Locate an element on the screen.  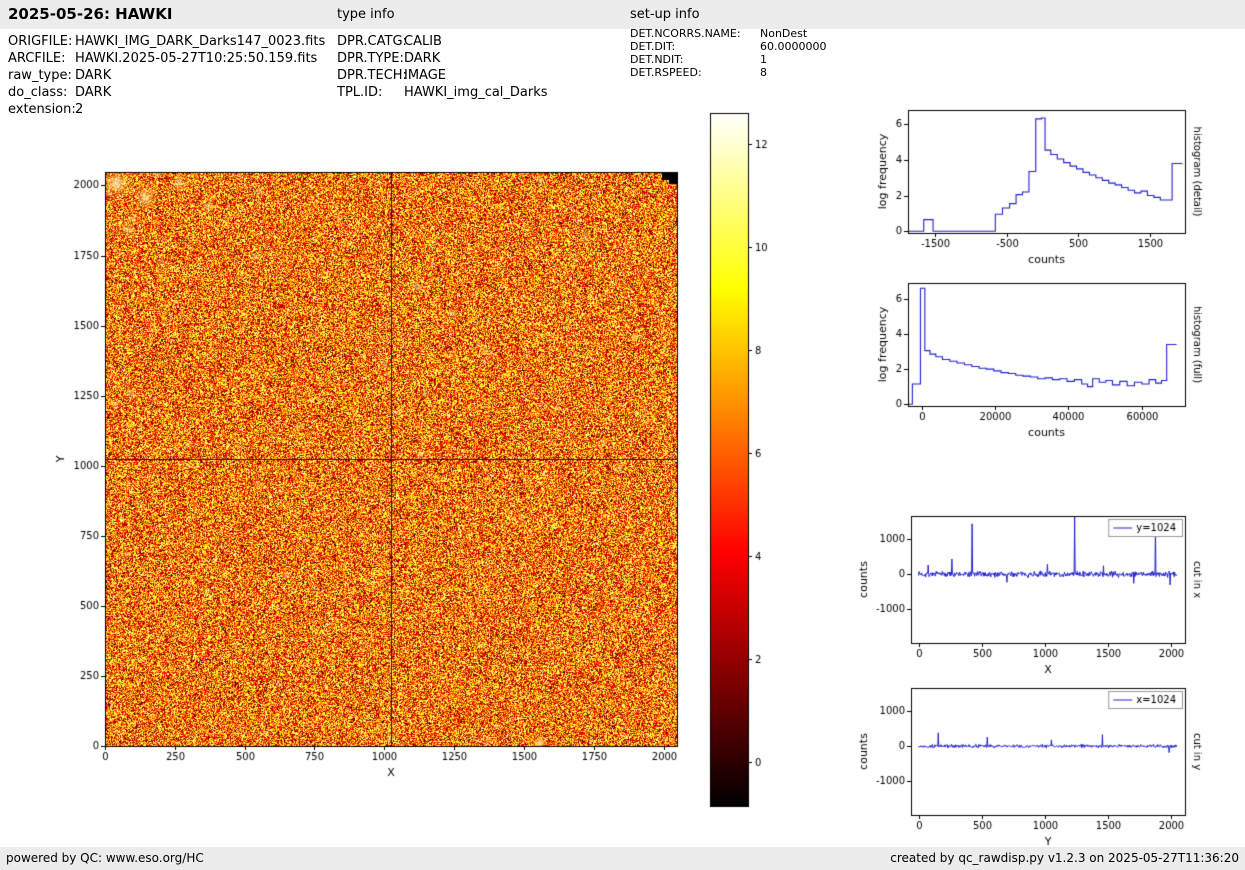
info-value: NonDest is located at coordinates (784, 33).